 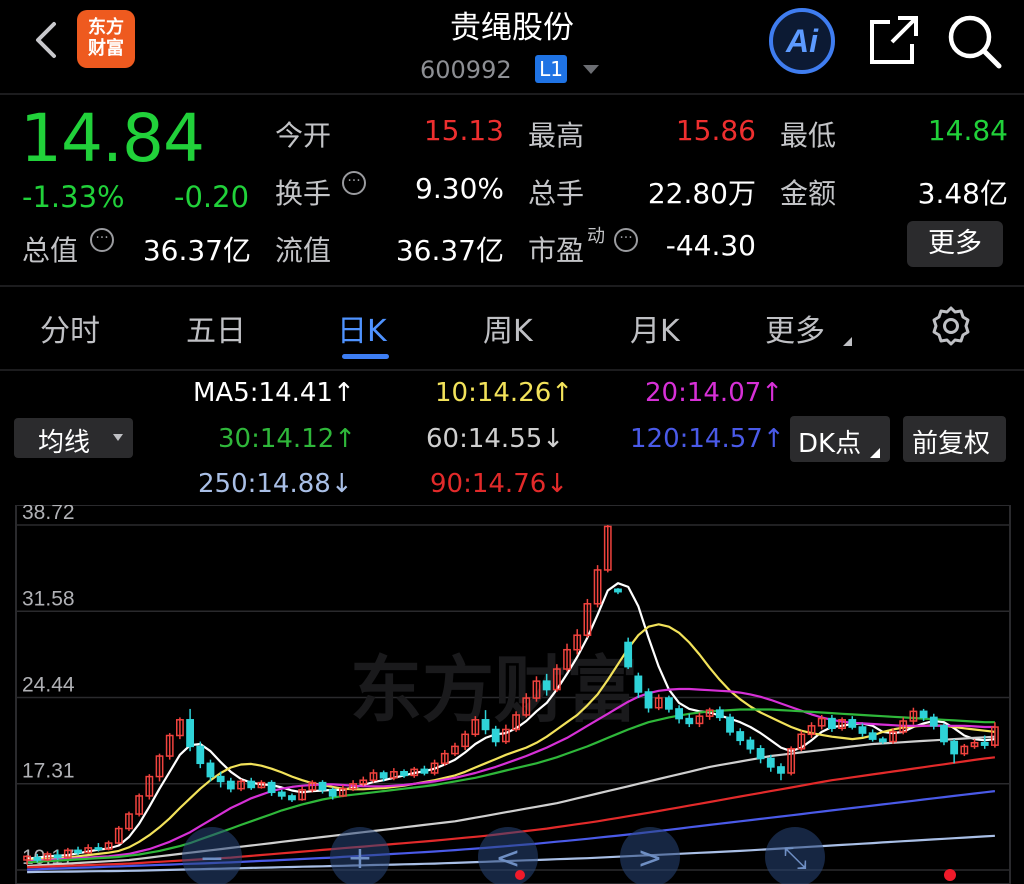 I want to click on ma250-arrow: ↓, so click(x=341, y=484).